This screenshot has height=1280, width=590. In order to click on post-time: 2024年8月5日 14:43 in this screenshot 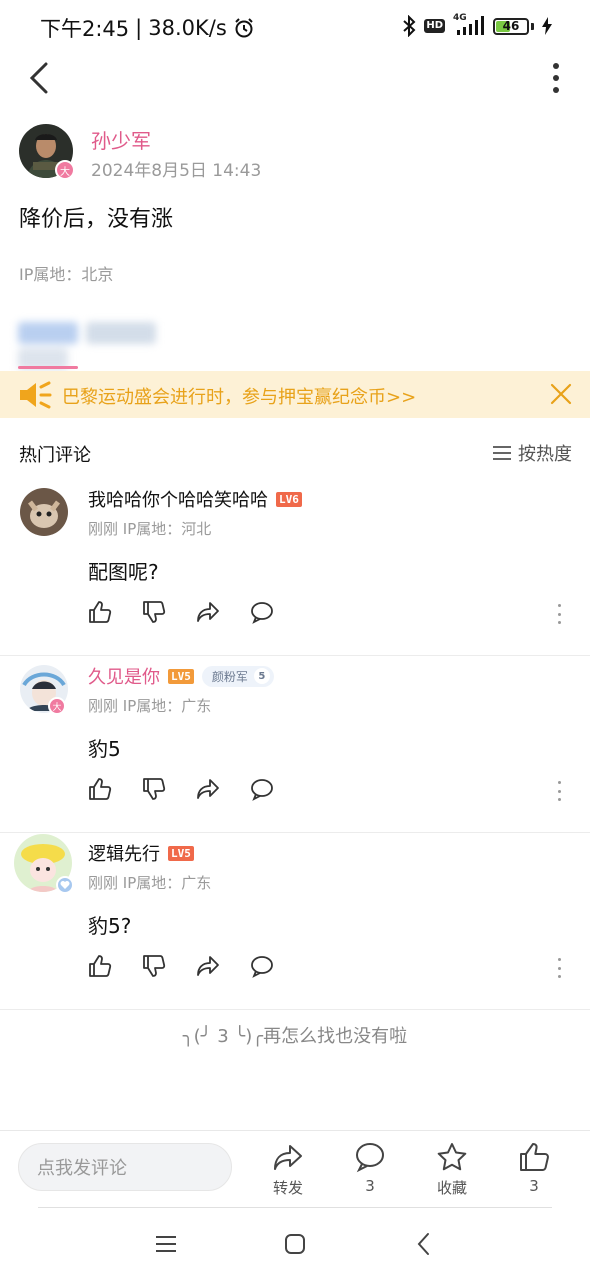, I will do `click(176, 171)`.